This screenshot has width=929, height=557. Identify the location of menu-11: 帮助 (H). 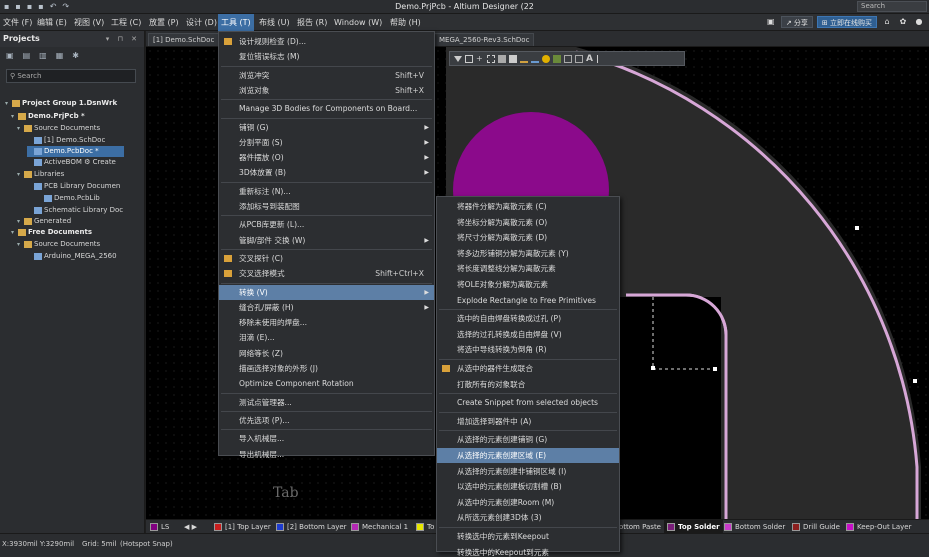
(405, 22).